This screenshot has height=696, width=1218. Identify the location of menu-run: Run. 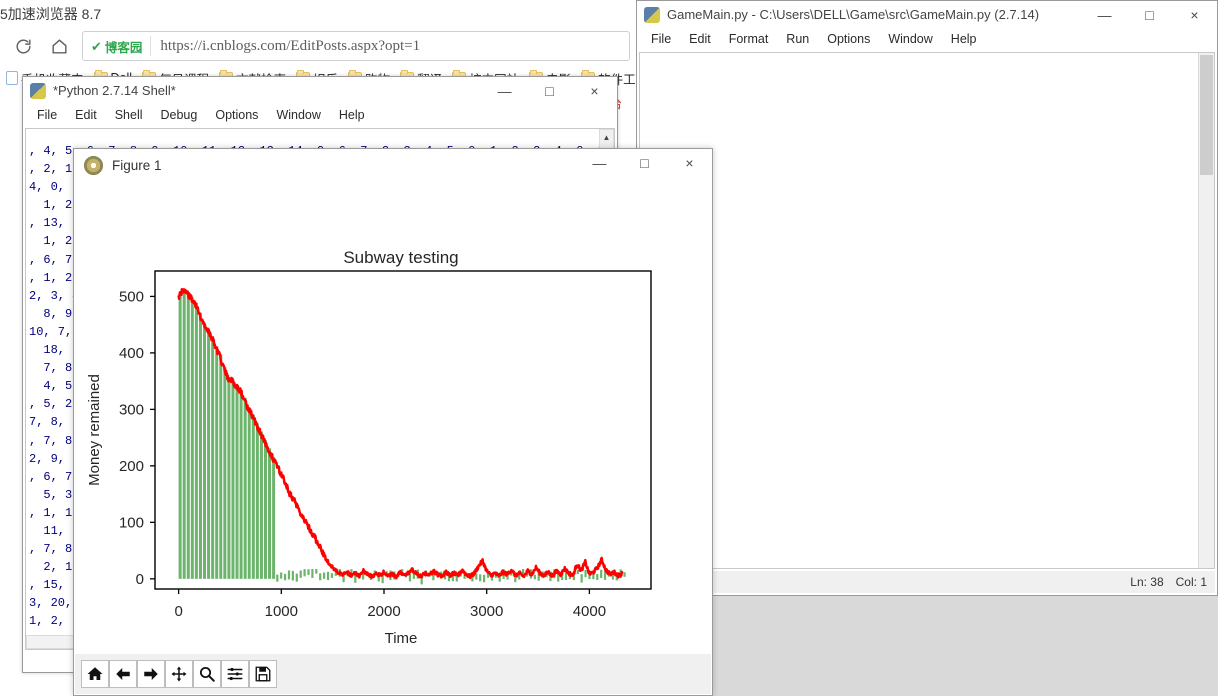
(797, 39).